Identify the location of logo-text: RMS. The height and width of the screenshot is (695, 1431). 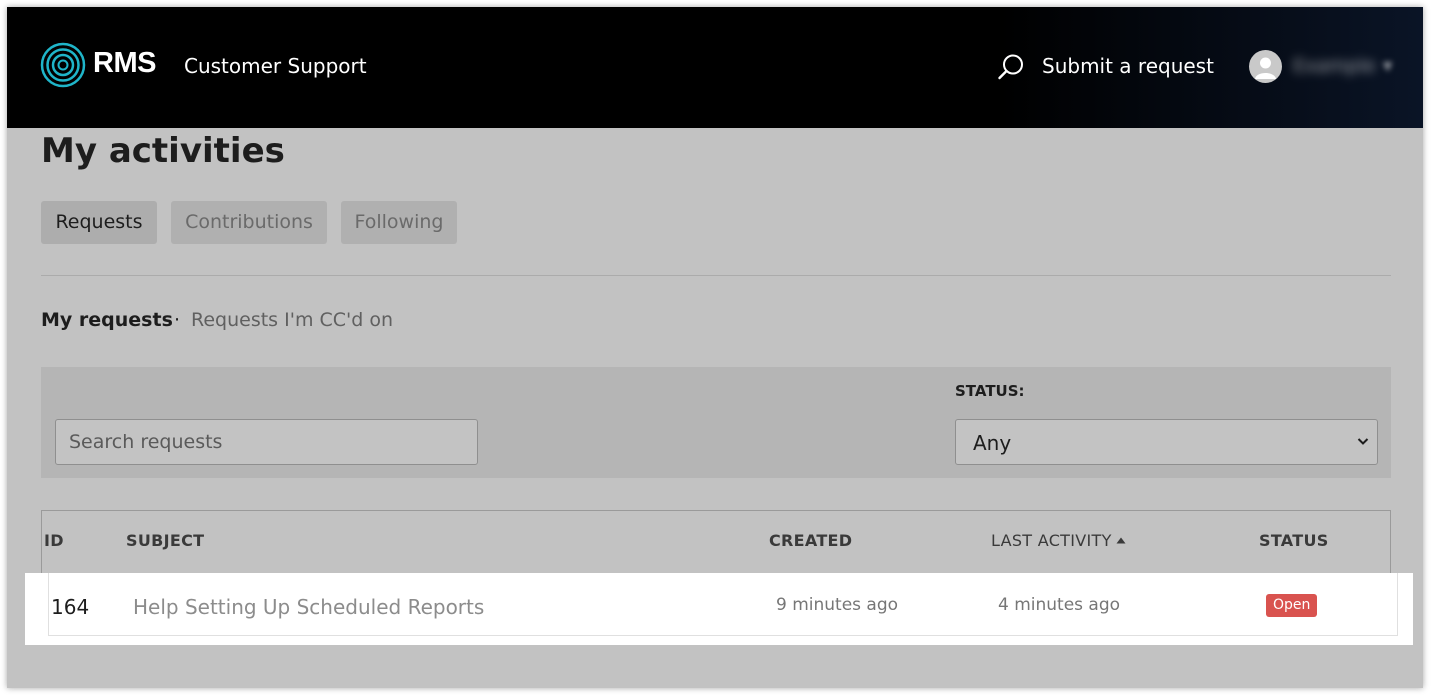
(124, 63).